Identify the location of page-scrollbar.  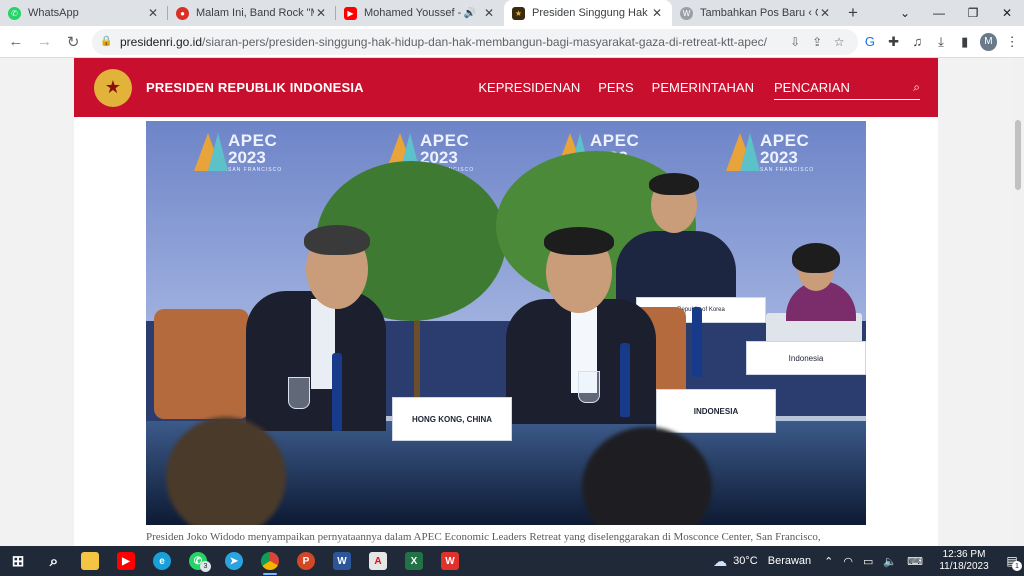
(1018, 302).